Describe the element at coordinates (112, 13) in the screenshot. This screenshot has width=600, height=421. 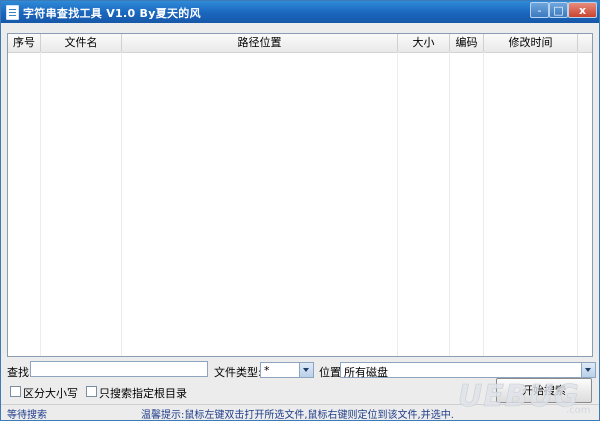
I see `window-title: 字符串查找工具 V1.0 By夏天的风` at that location.